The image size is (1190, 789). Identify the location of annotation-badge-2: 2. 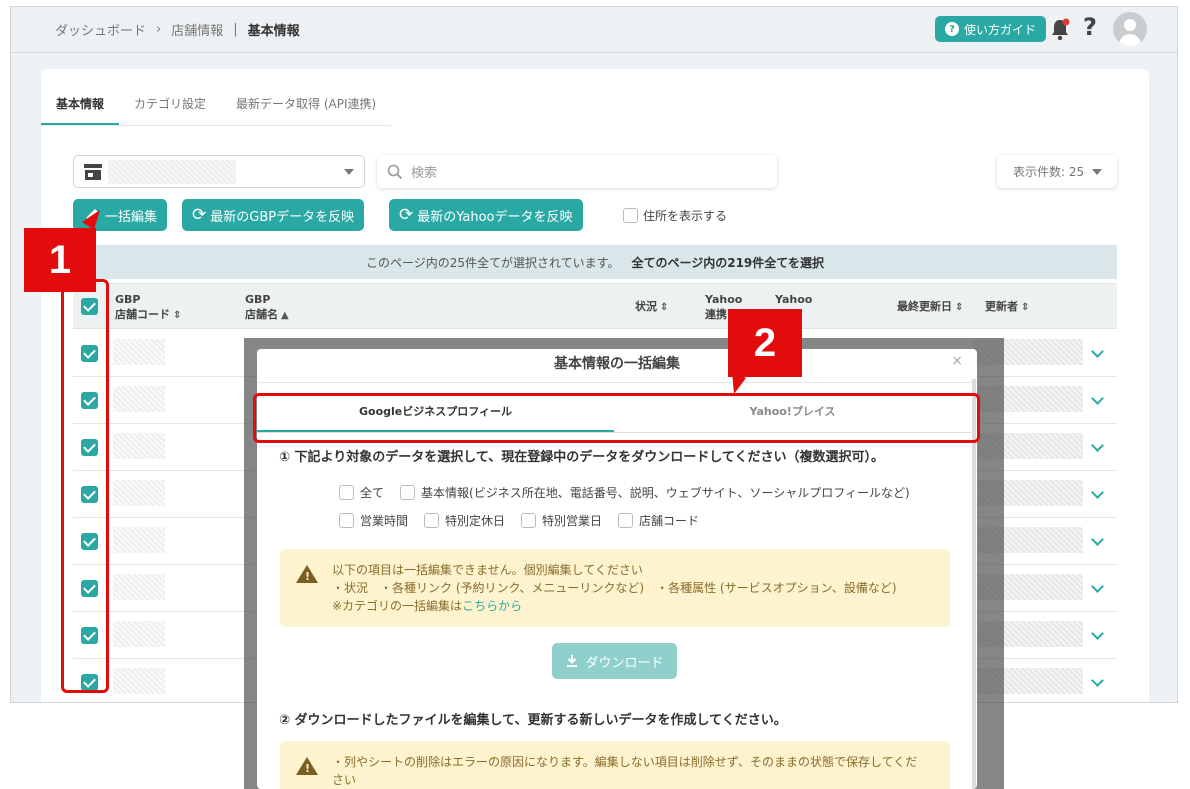
(765, 343).